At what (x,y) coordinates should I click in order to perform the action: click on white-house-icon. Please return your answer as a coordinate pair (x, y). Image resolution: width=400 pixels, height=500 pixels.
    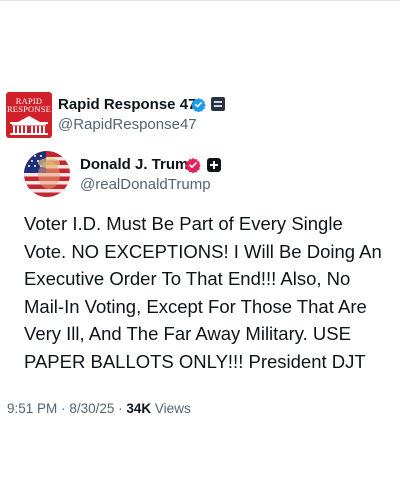
    Looking at the image, I should click on (29, 125).